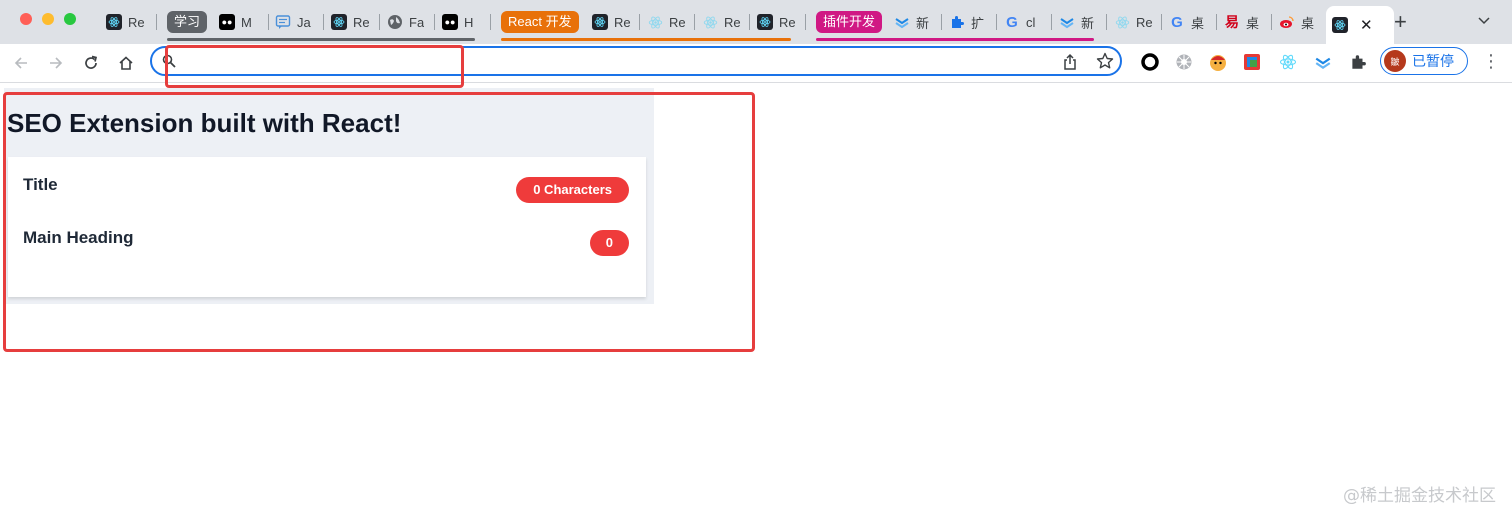  I want to click on tab-label: M, so click(246, 22).